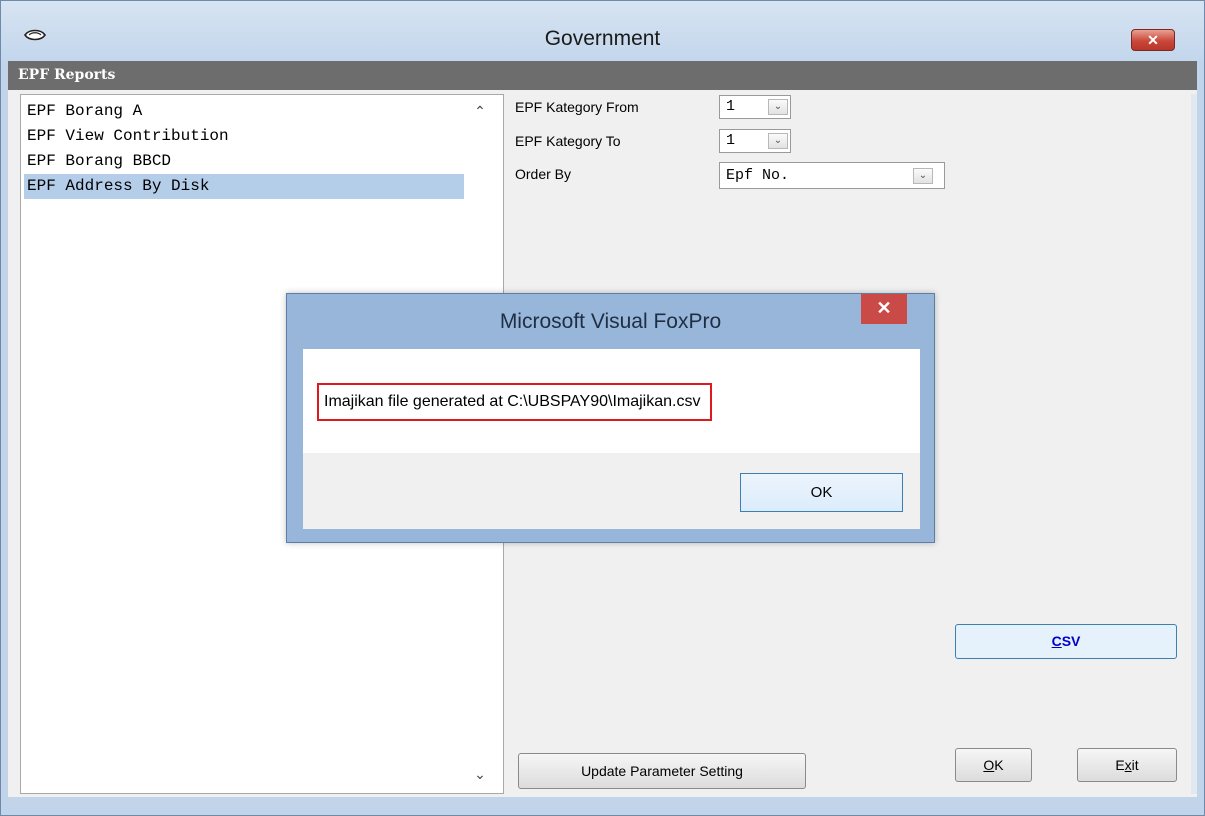  What do you see at coordinates (244, 136) in the screenshot?
I see `list-item-epf-view-contribution: EPF View Contribution` at bounding box center [244, 136].